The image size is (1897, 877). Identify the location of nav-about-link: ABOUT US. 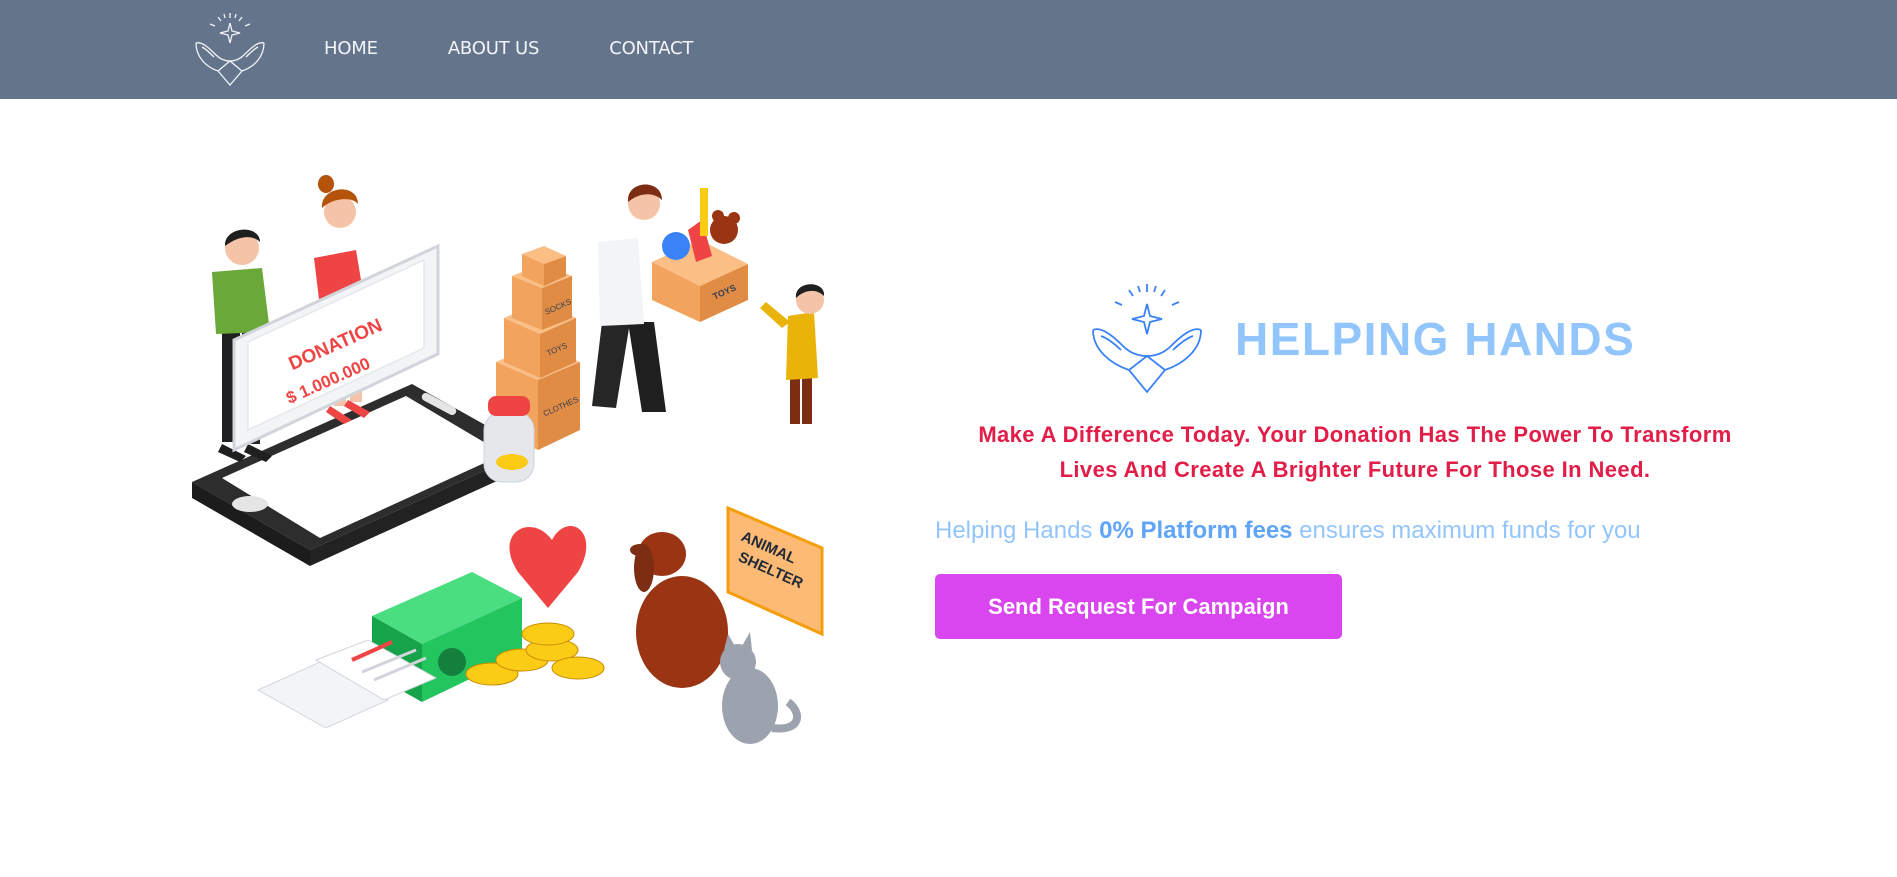
(494, 48).